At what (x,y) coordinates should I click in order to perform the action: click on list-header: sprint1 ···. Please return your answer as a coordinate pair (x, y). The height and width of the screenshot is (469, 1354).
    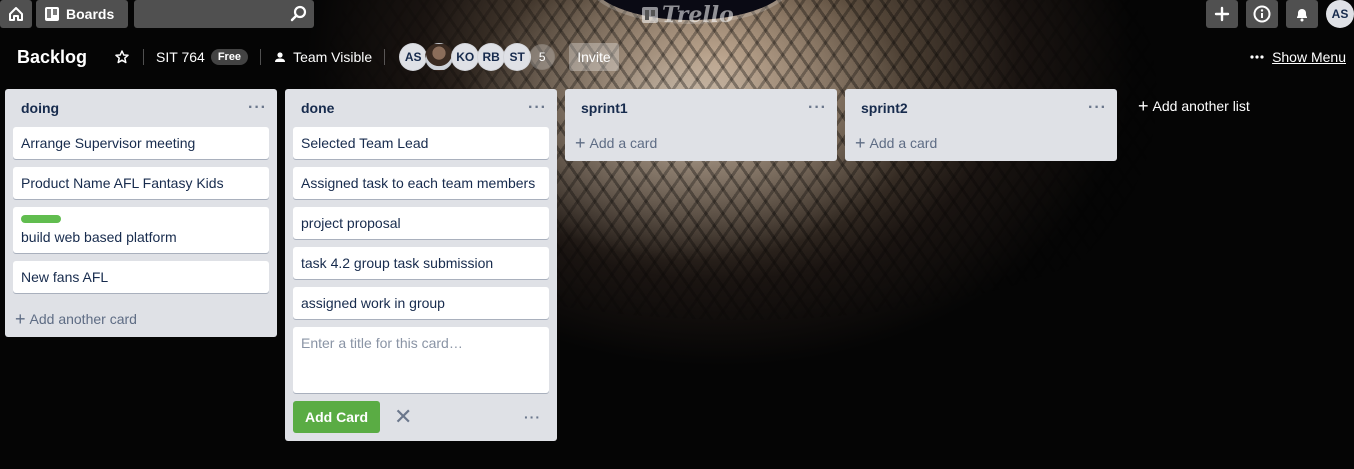
    Looking at the image, I should click on (701, 108).